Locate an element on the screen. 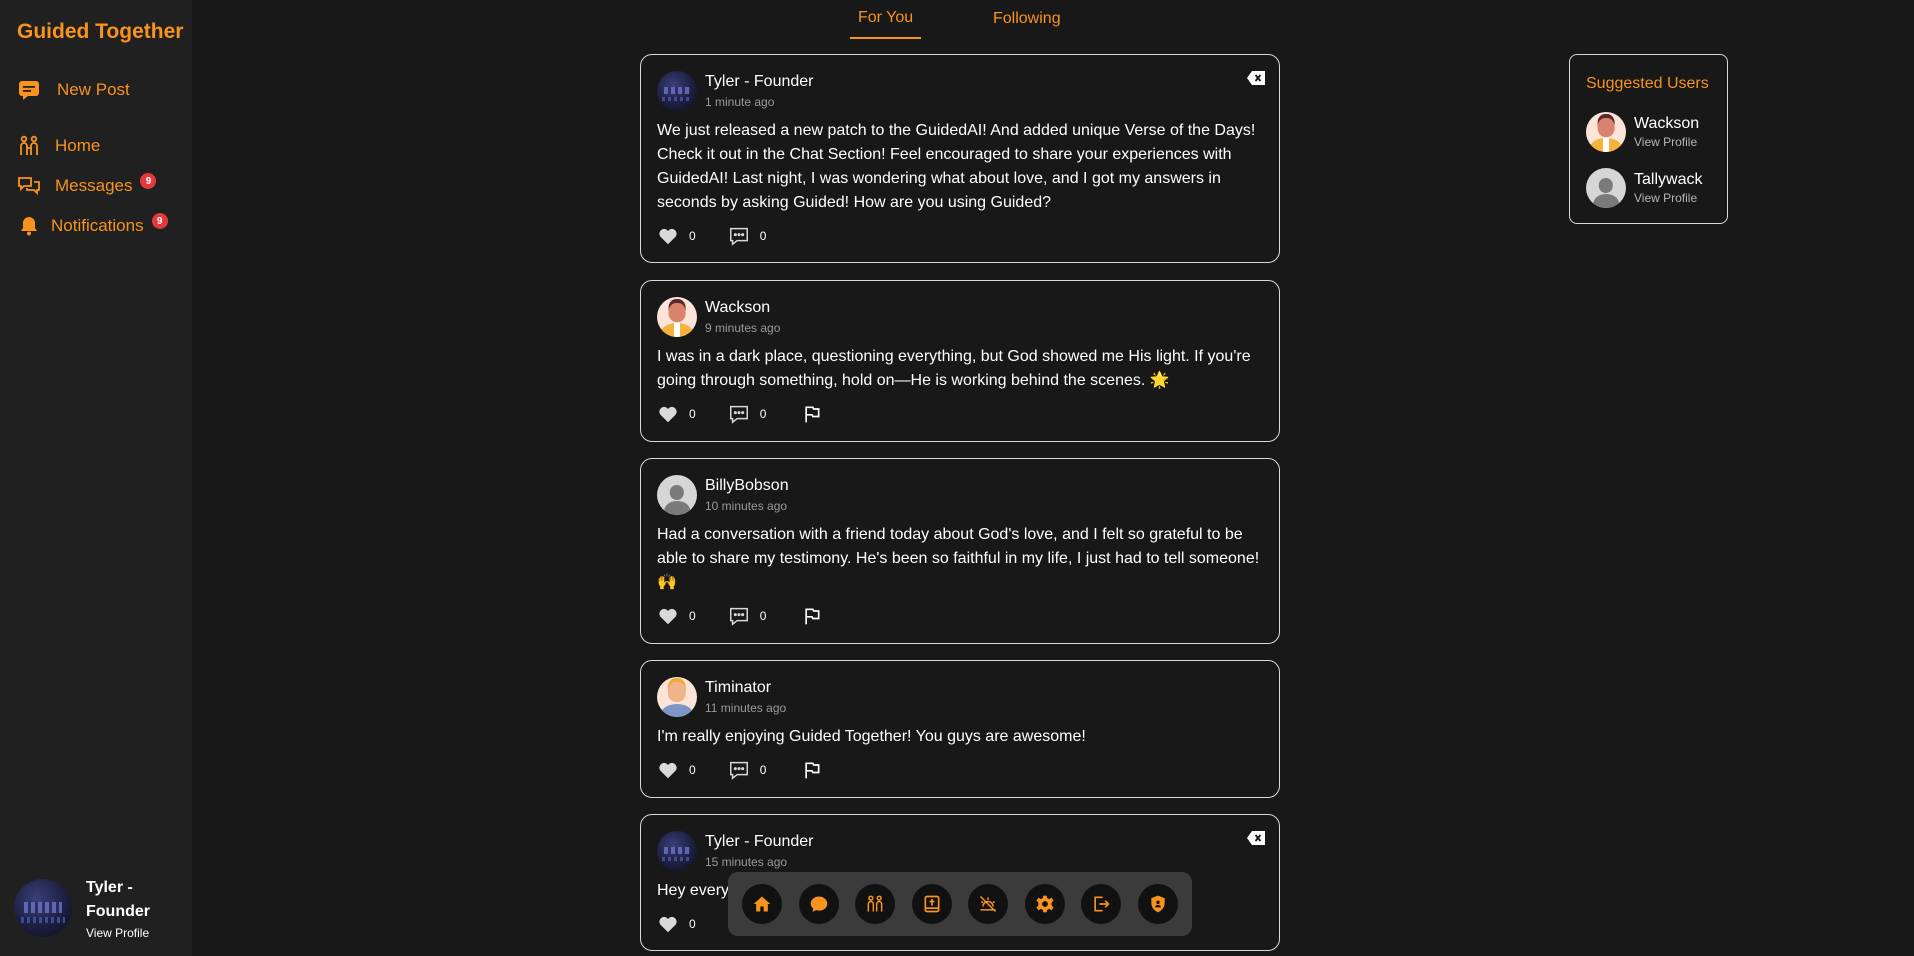 The image size is (1914, 956). suggested-user-name: Wackson is located at coordinates (1667, 123).